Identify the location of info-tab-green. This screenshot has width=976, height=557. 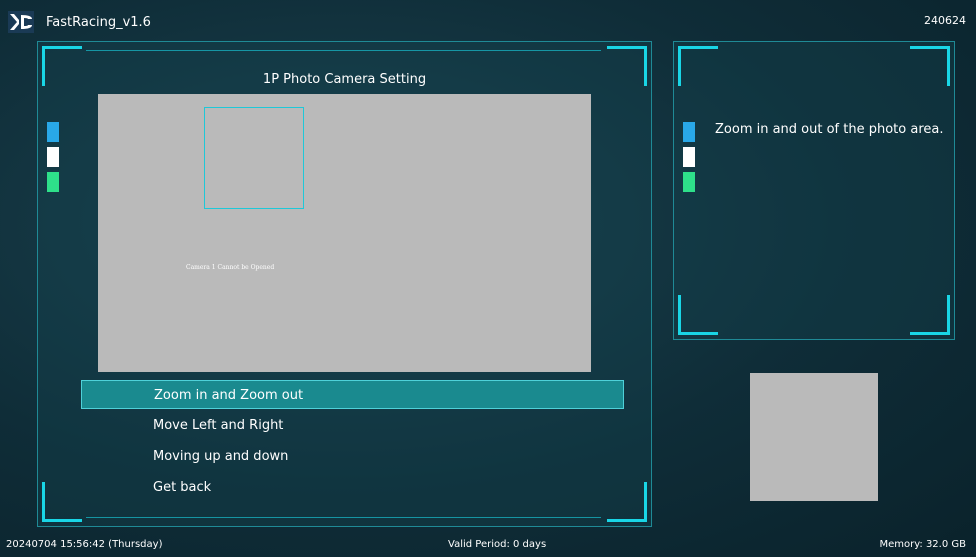
(689, 182).